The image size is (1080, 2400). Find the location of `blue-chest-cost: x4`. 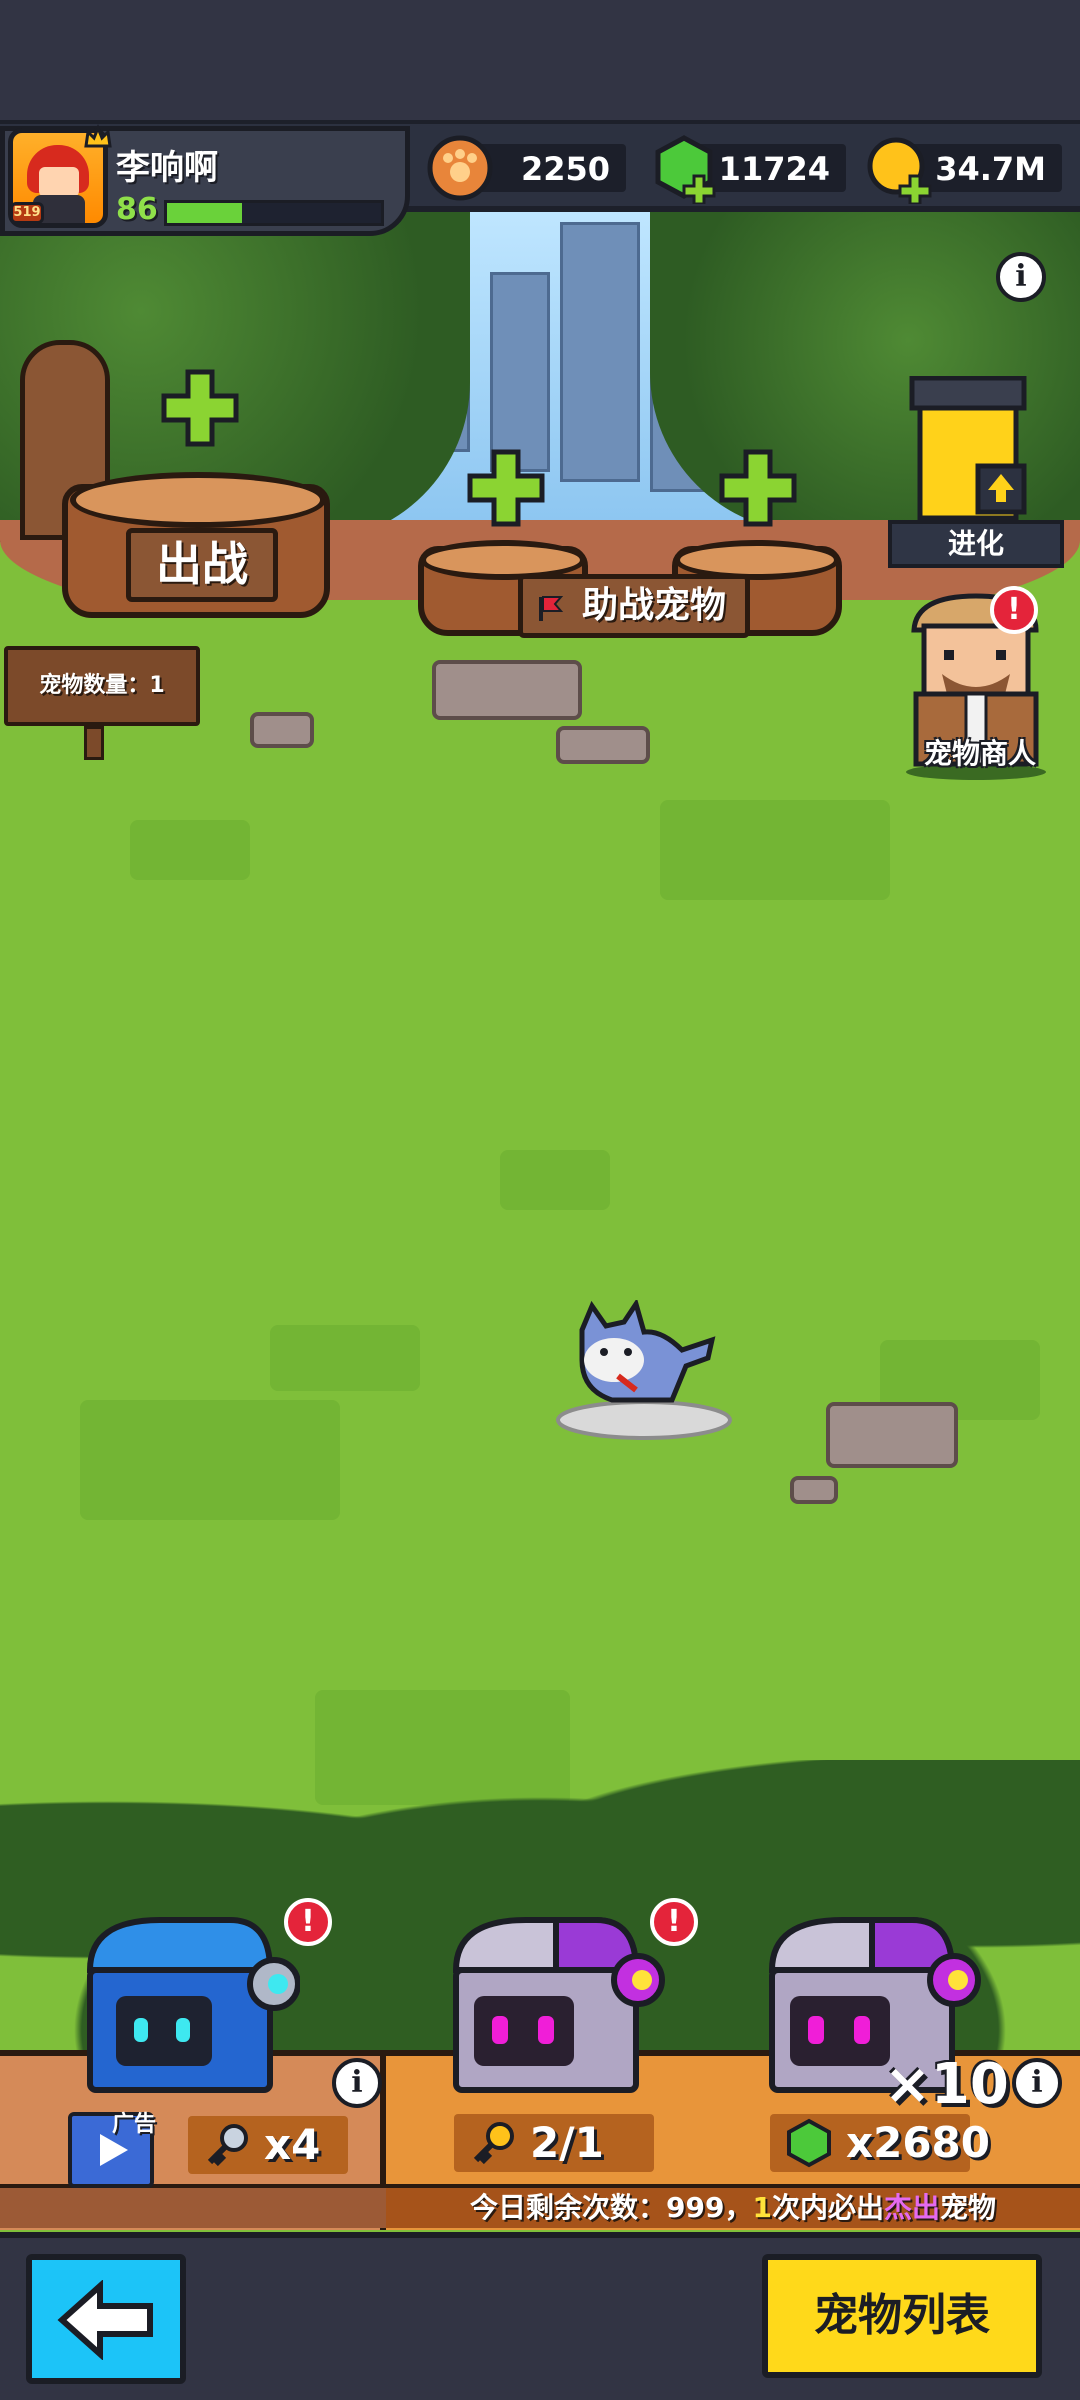

blue-chest-cost: x4 is located at coordinates (268, 2145).